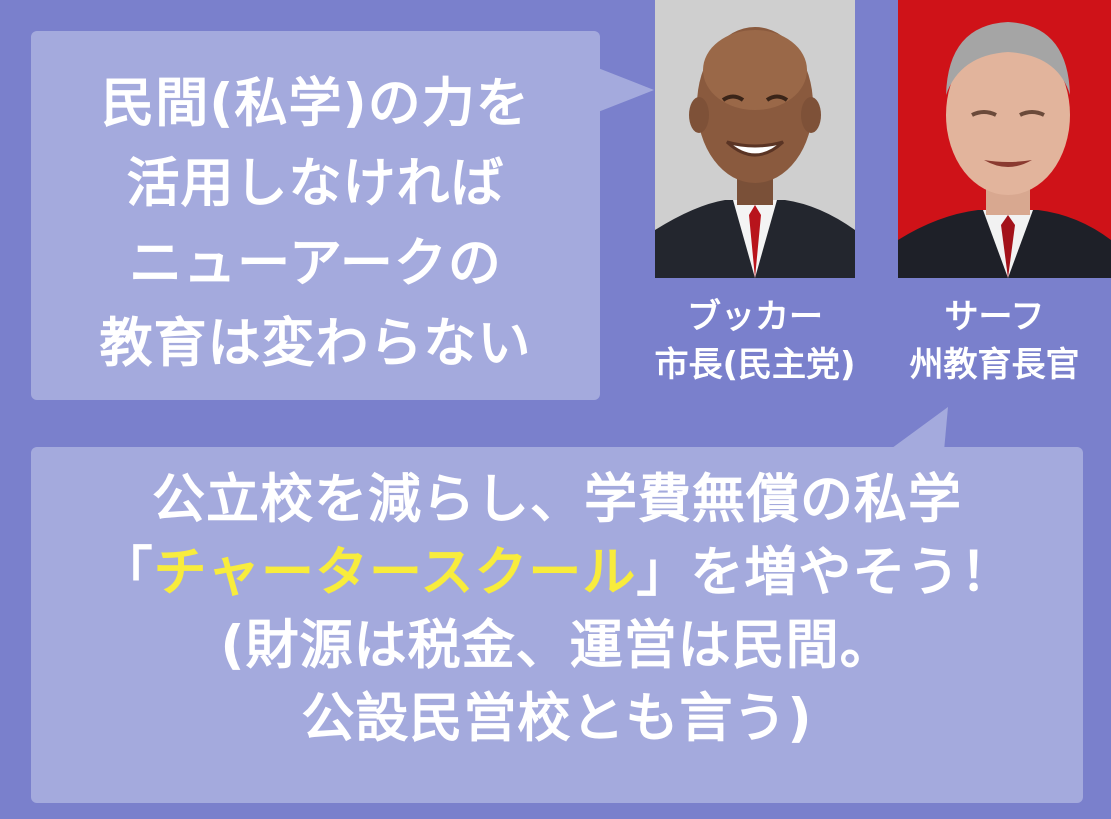 The image size is (1111, 819). What do you see at coordinates (825, 572) in the screenshot?
I see `close-bracket-text: 」を増やそう！` at bounding box center [825, 572].